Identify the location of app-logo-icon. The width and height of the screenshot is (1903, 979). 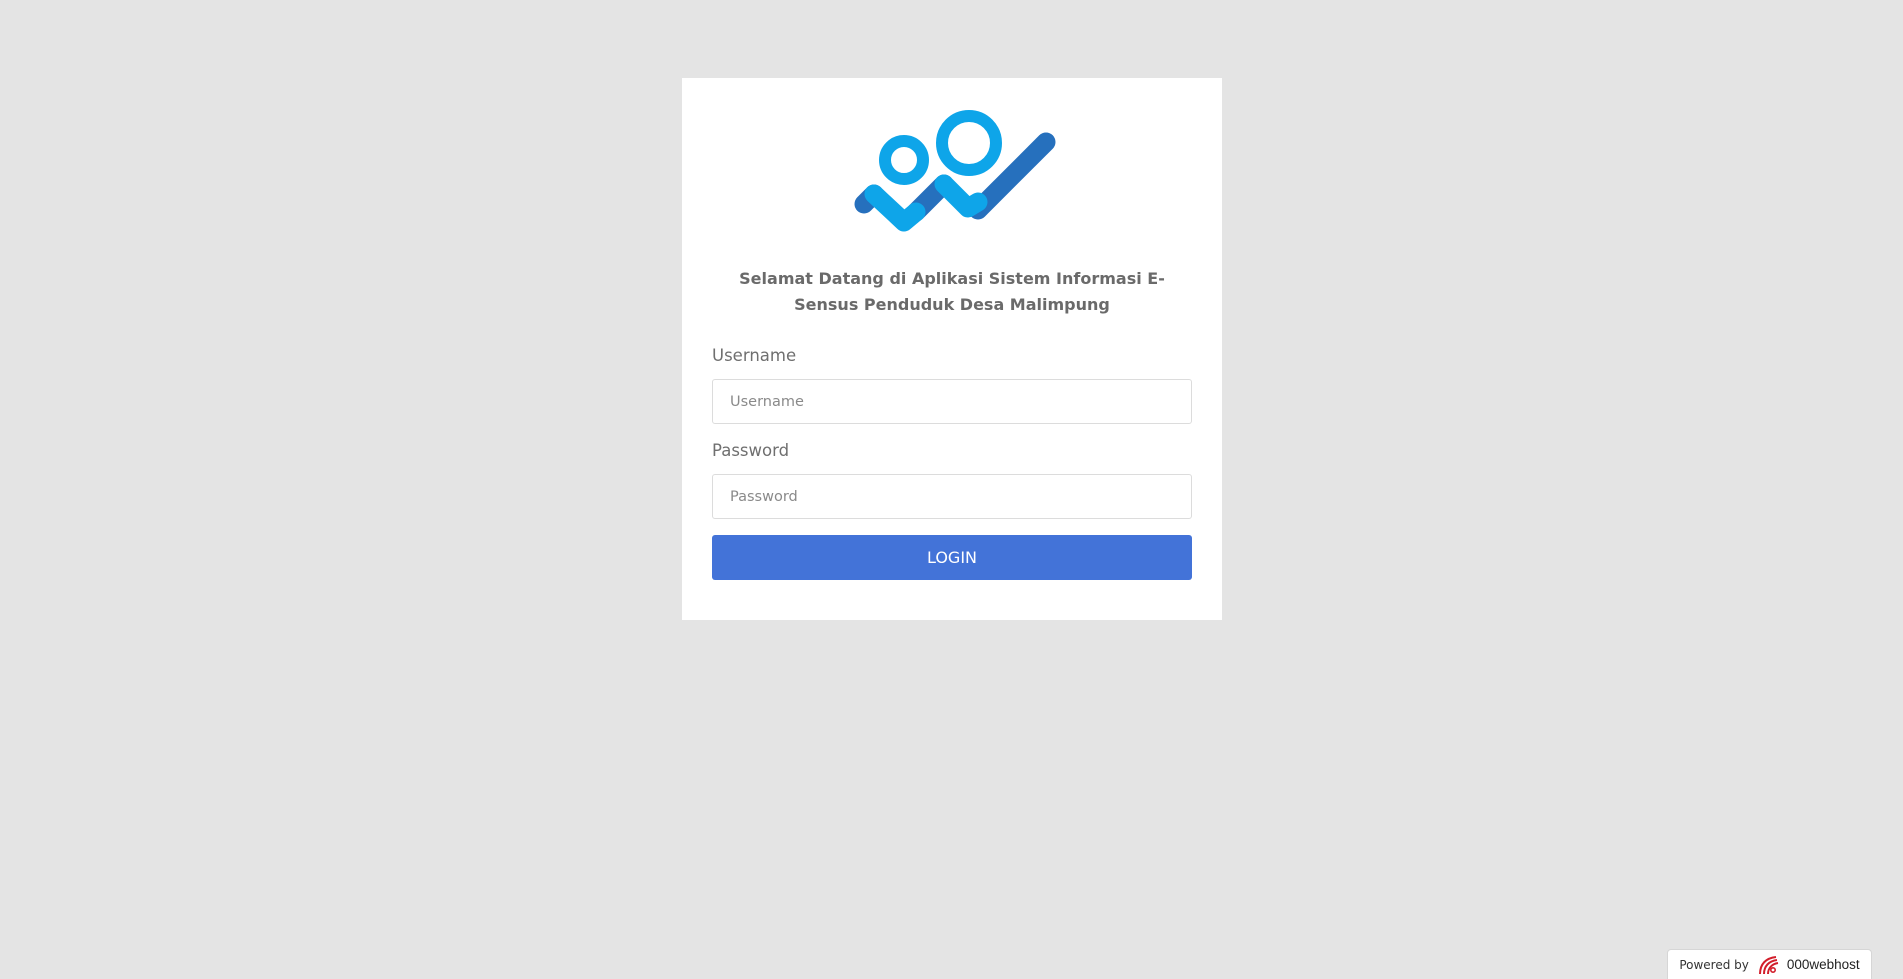
(955, 171).